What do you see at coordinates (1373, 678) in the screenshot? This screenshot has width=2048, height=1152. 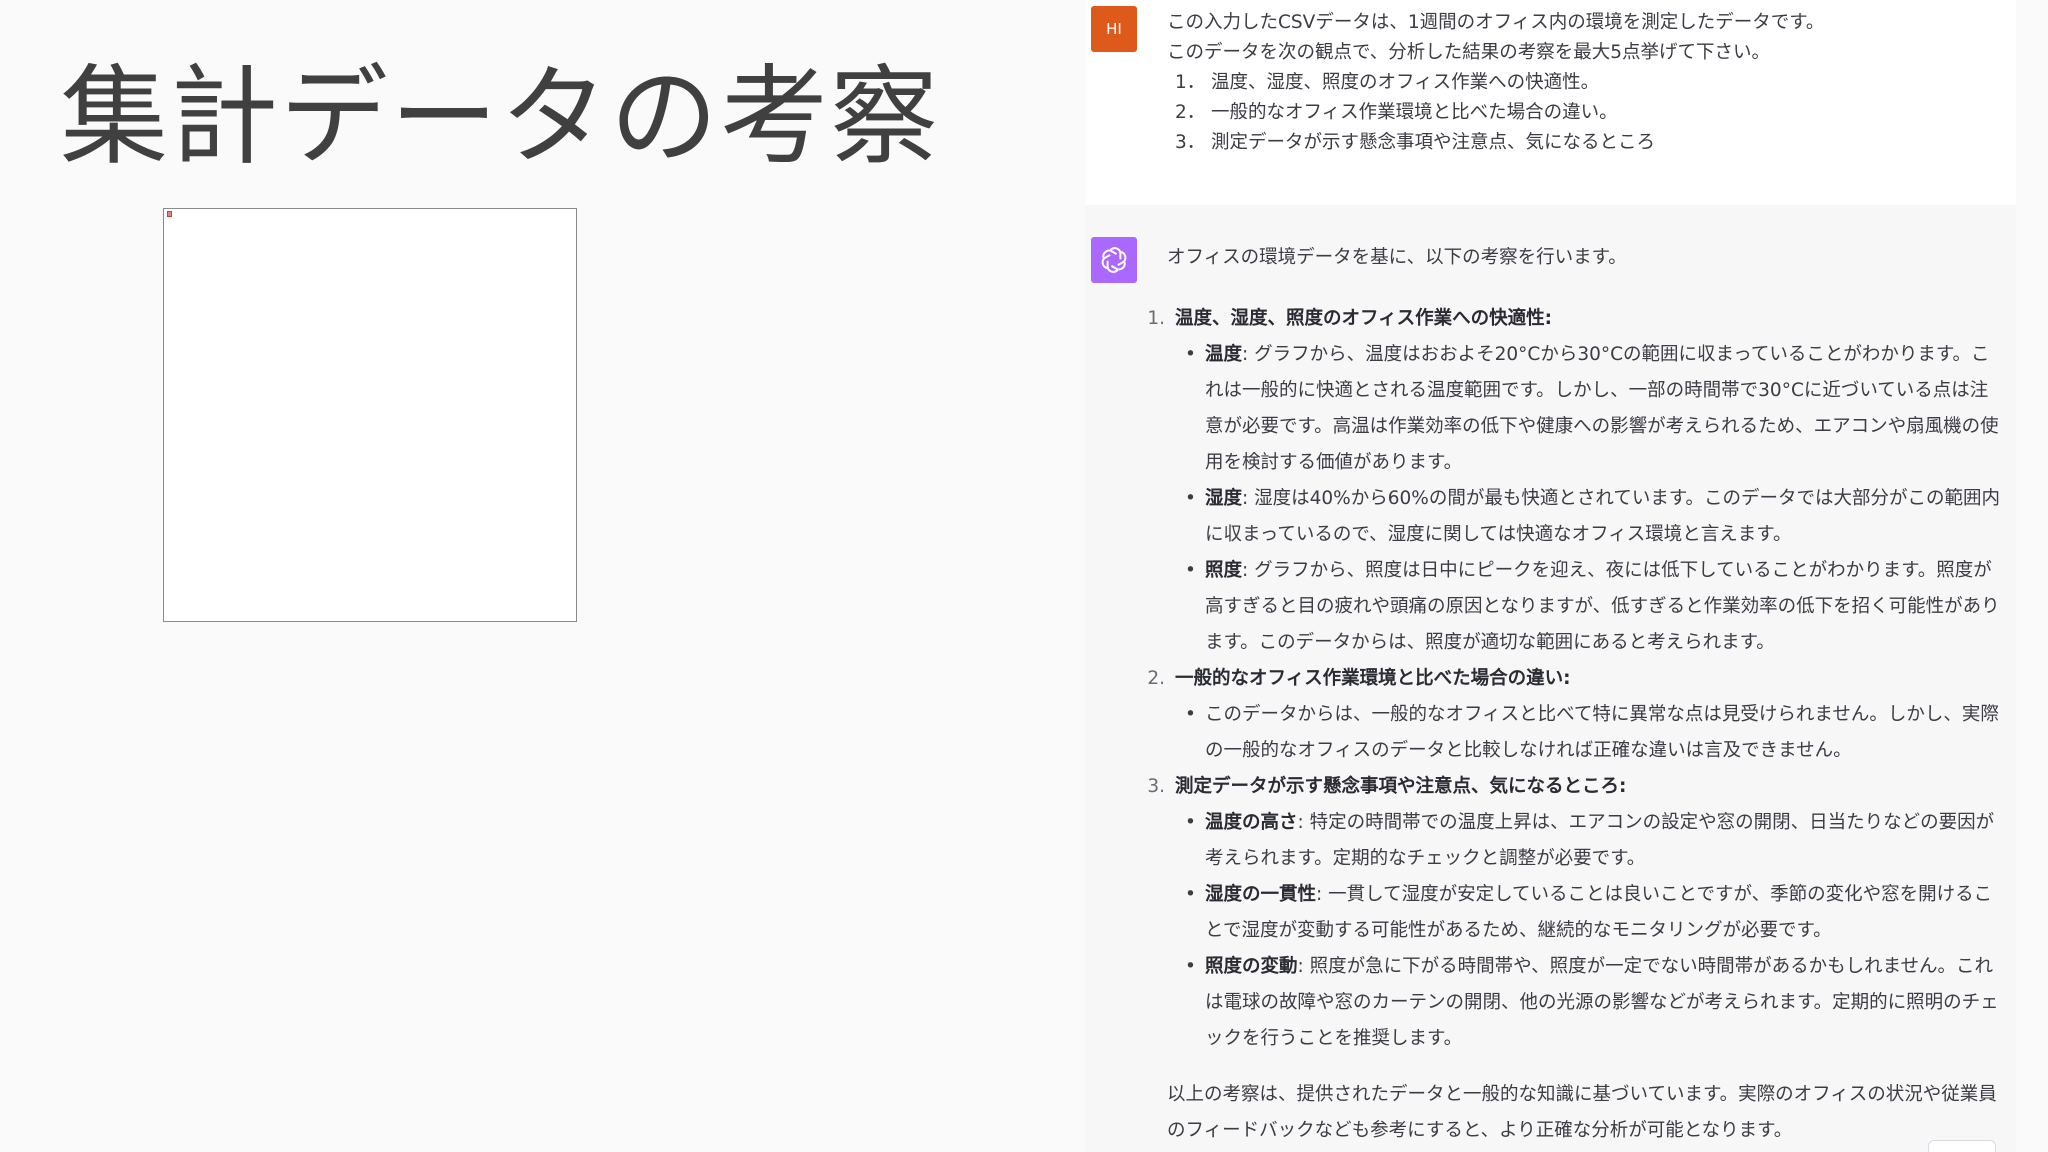 I see `section-title: 一般的なオフィス作業環境と比べた場合の違い:` at bounding box center [1373, 678].